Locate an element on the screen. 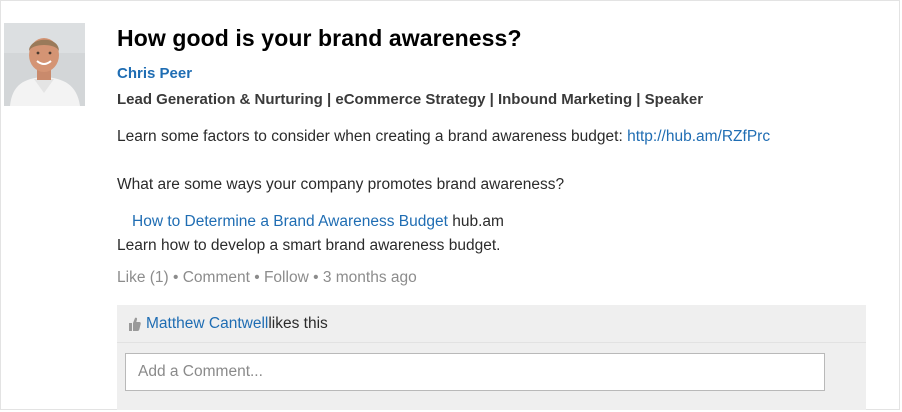 The height and width of the screenshot is (412, 902). thumbs-up-icon is located at coordinates (135, 324).